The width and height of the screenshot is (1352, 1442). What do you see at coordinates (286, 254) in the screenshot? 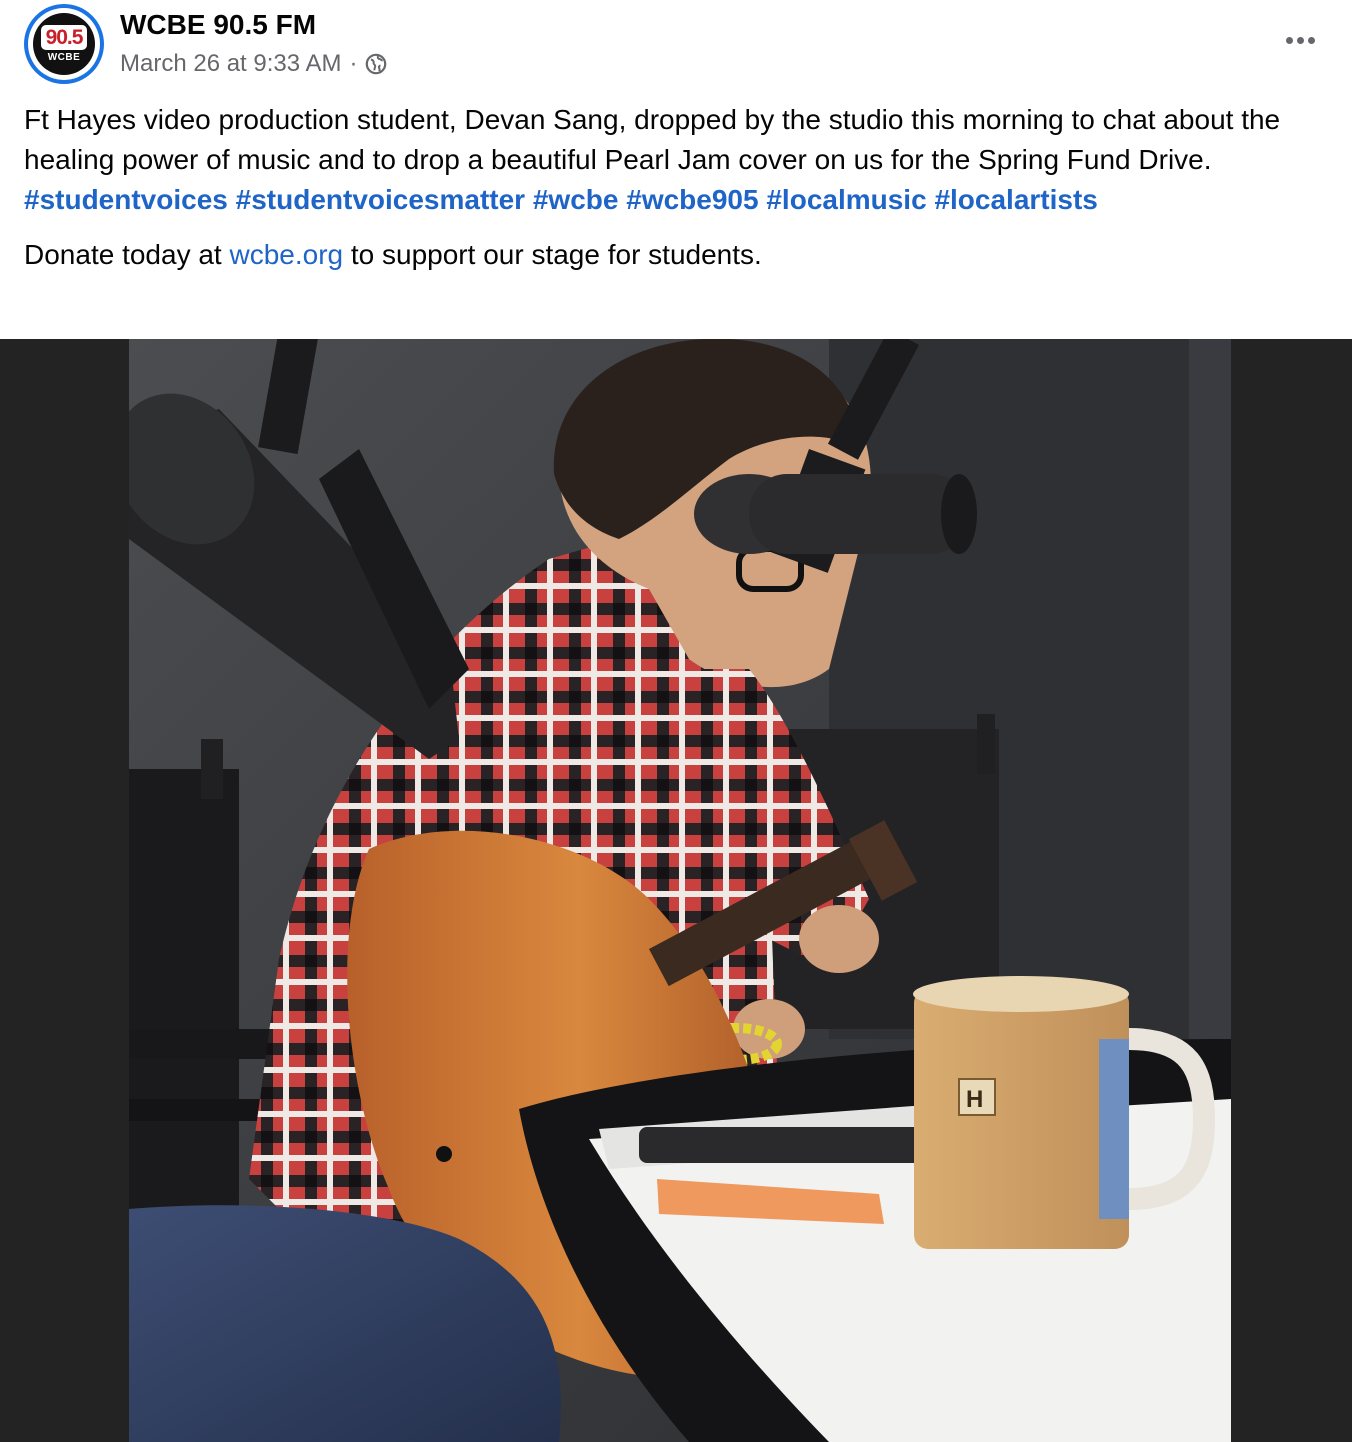
I see `wcbe-website-link: wcbe.org` at bounding box center [286, 254].